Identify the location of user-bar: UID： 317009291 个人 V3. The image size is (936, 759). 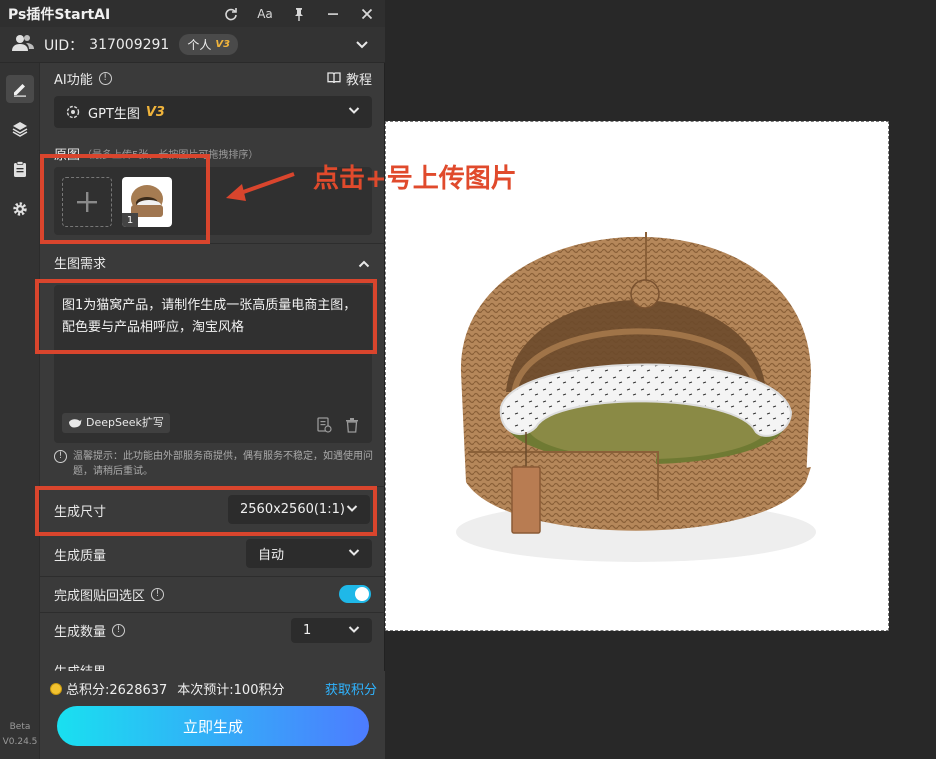
(192, 45).